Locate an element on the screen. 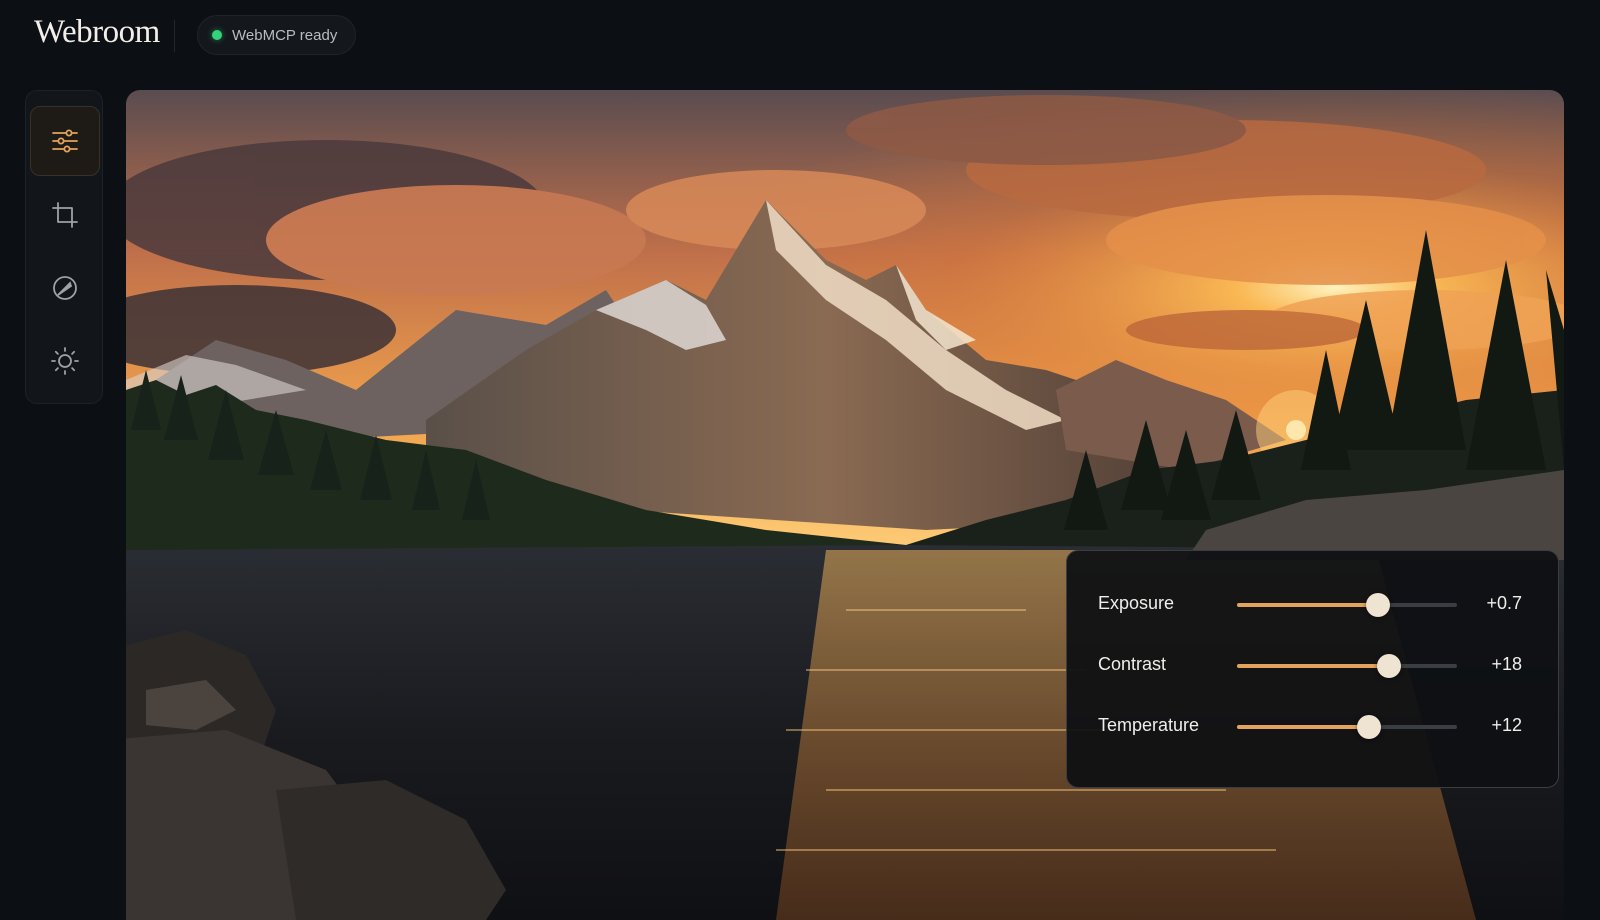  tool-adjust-button is located at coordinates (65, 141).